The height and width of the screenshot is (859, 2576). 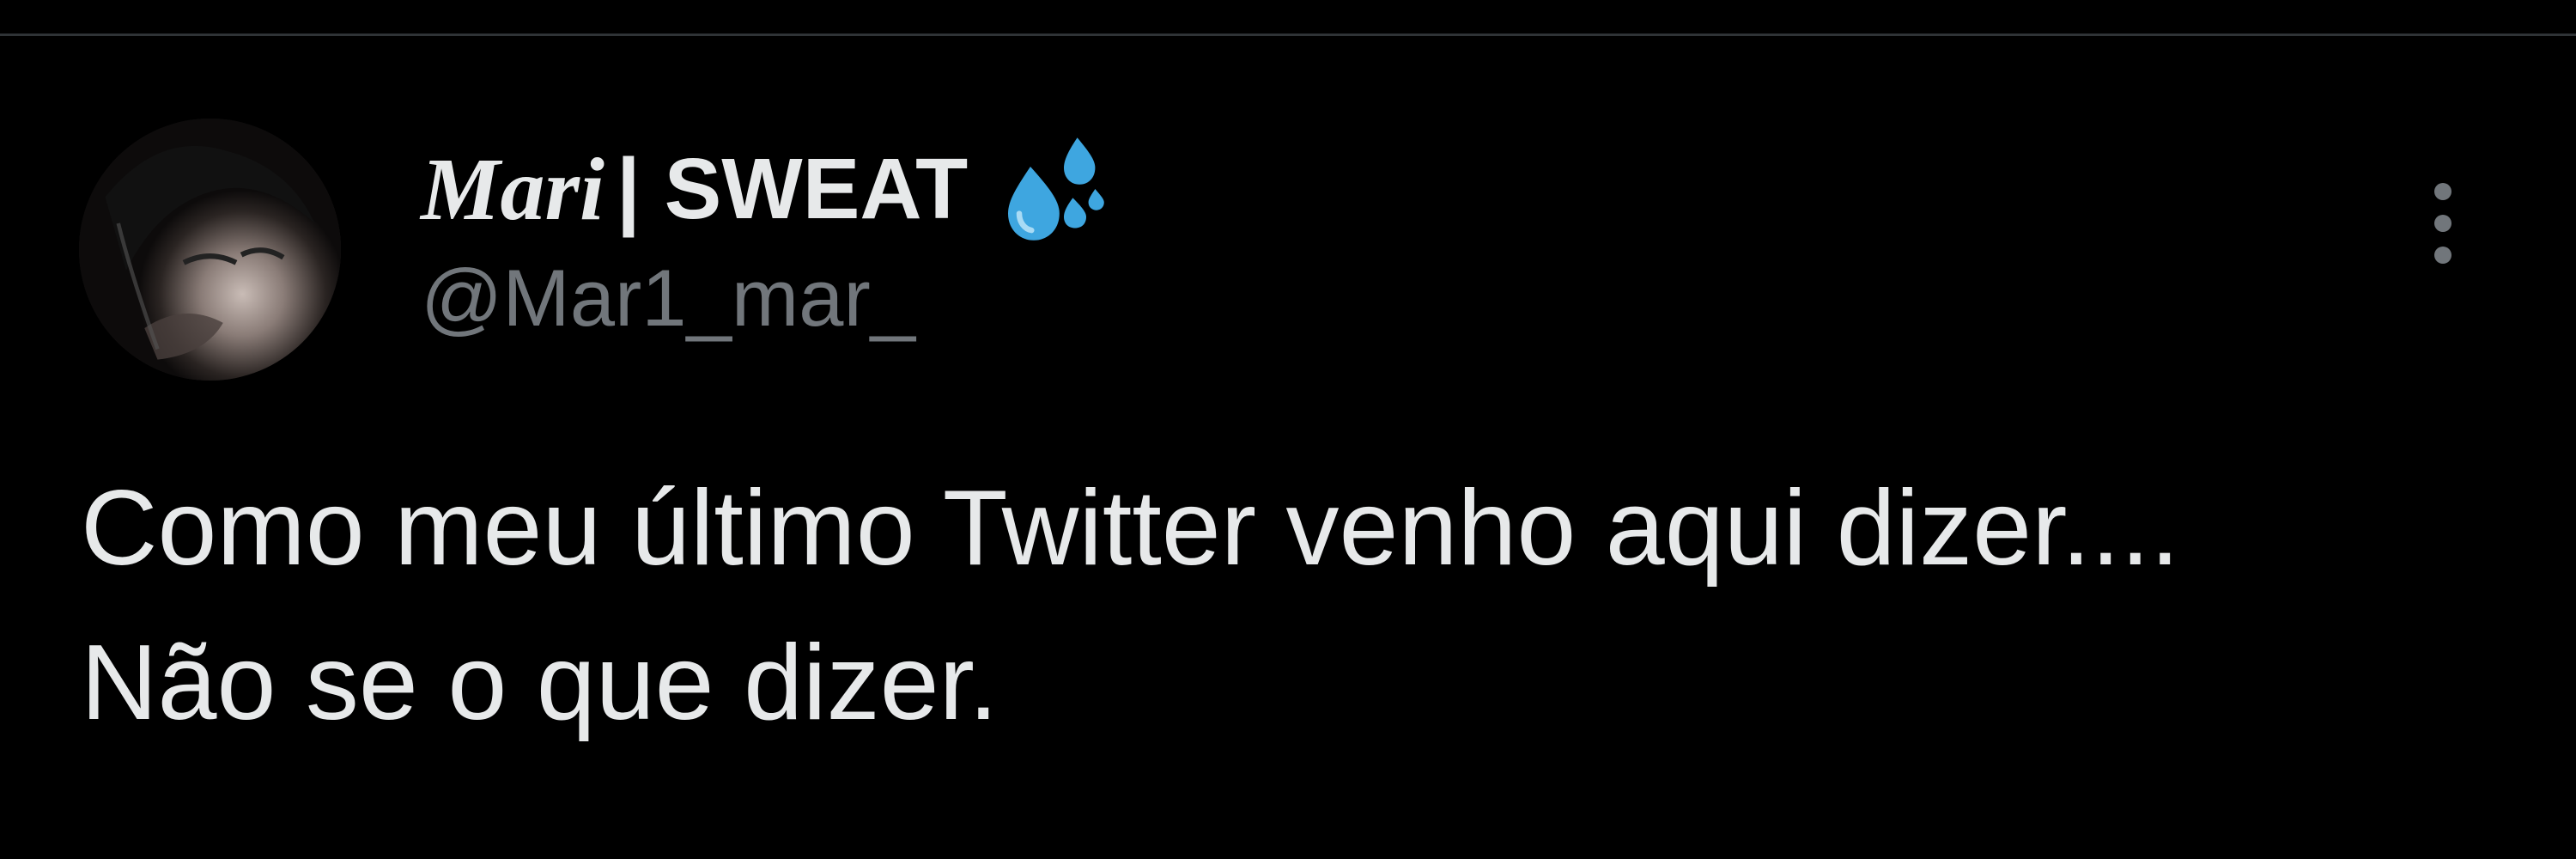 What do you see at coordinates (540, 683) in the screenshot?
I see `tweet-text-line-2: Não se o que dizer.` at bounding box center [540, 683].